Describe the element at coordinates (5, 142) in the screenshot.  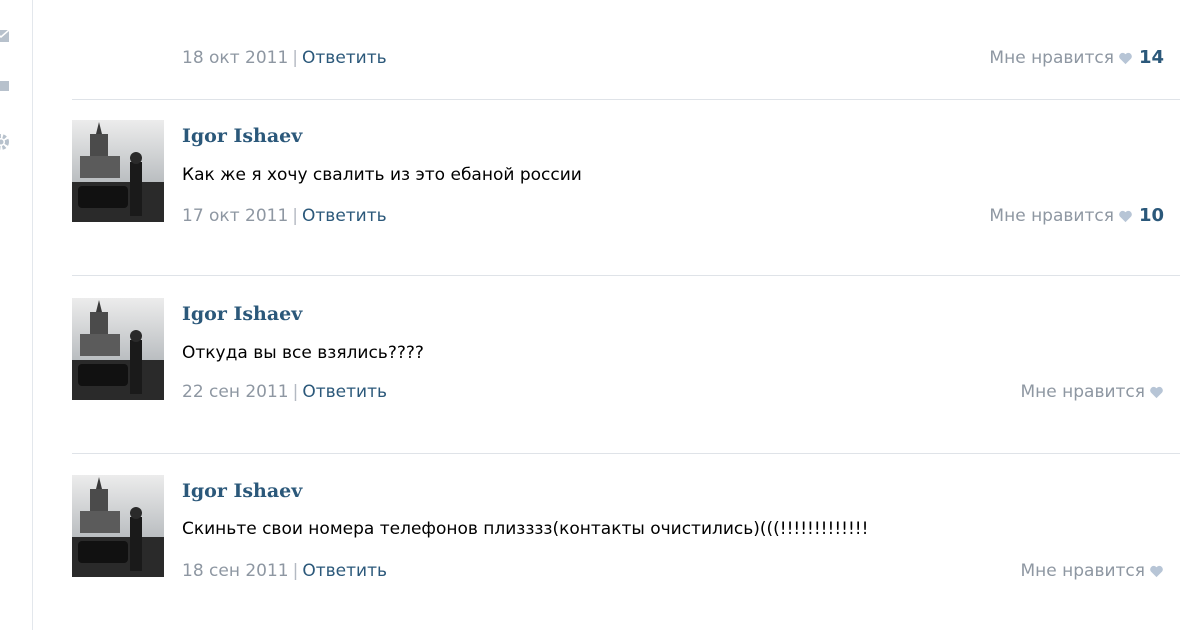
I see `gear-icon` at that location.